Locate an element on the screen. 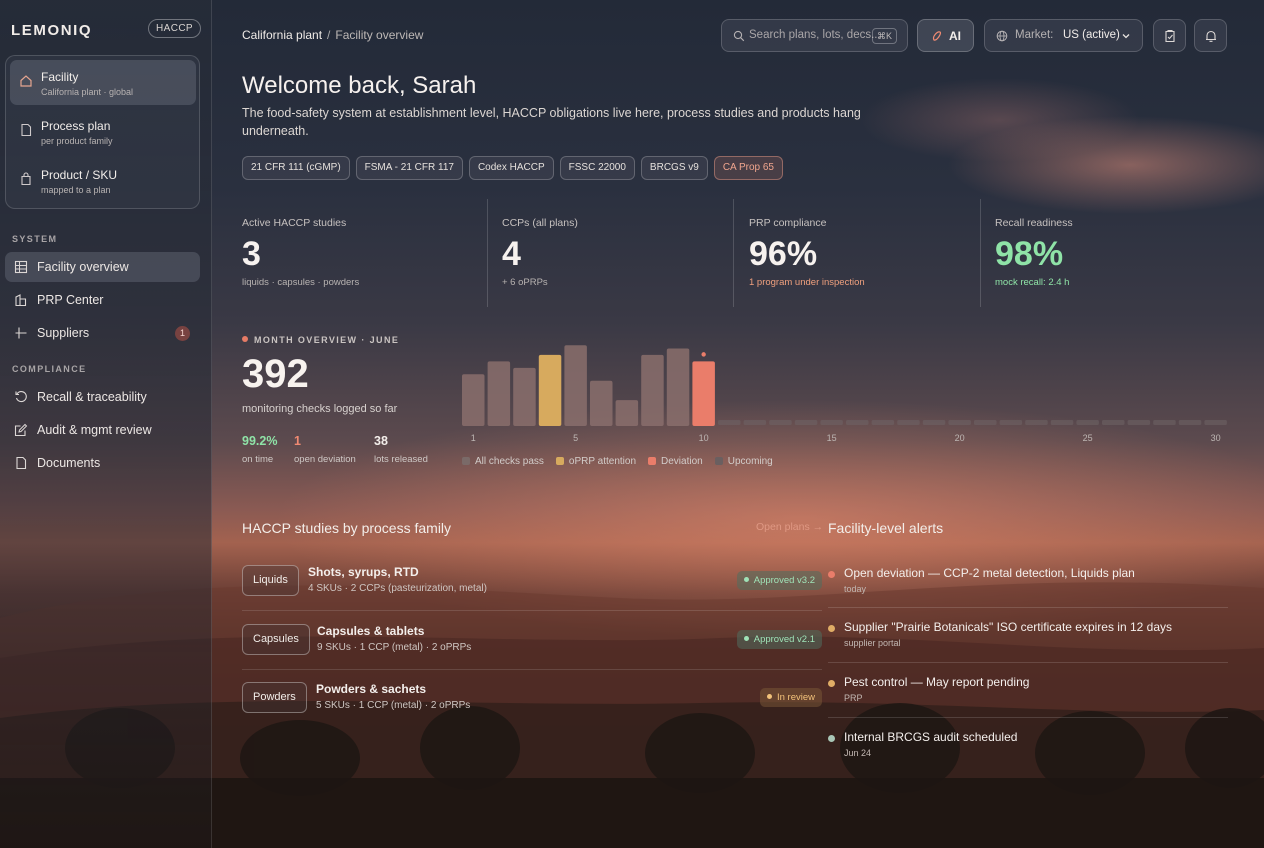  kpi-value: 98% is located at coordinates (1029, 254).